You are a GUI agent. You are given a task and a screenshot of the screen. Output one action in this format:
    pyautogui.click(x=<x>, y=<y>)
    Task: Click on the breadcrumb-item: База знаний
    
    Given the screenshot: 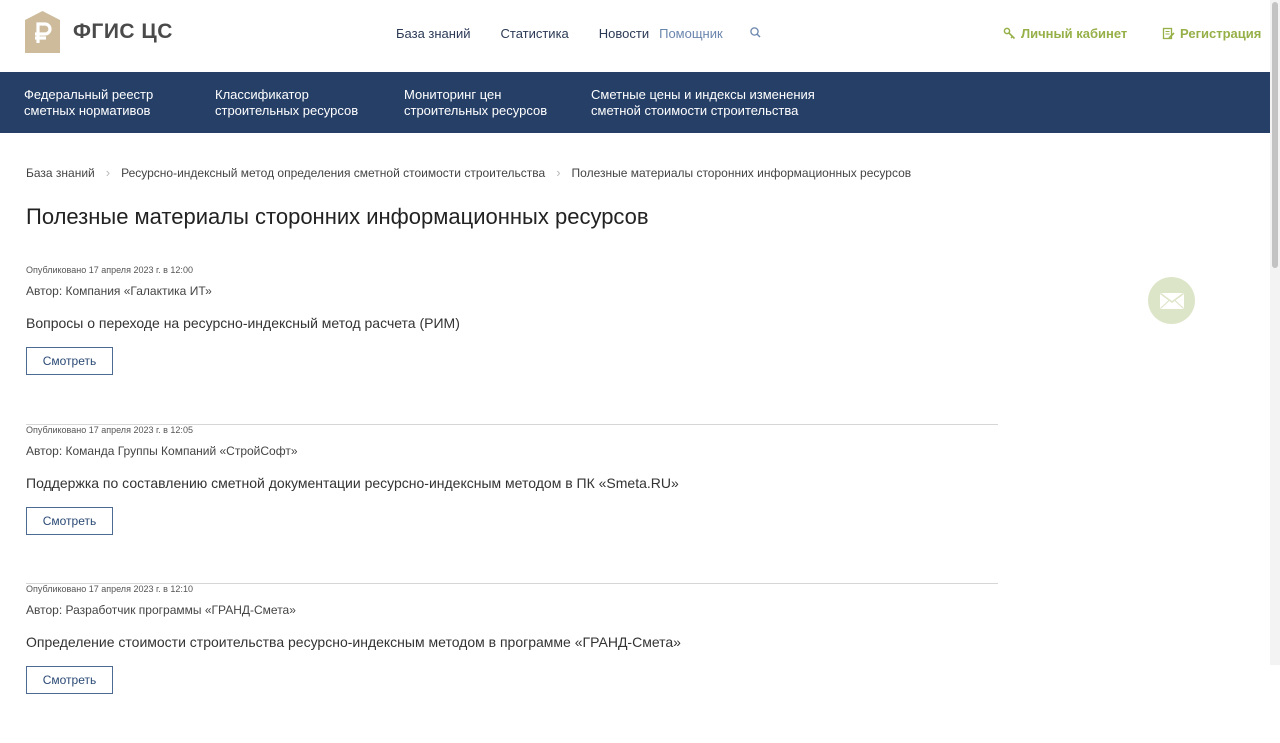 What is the action you would take?
    pyautogui.click(x=60, y=173)
    